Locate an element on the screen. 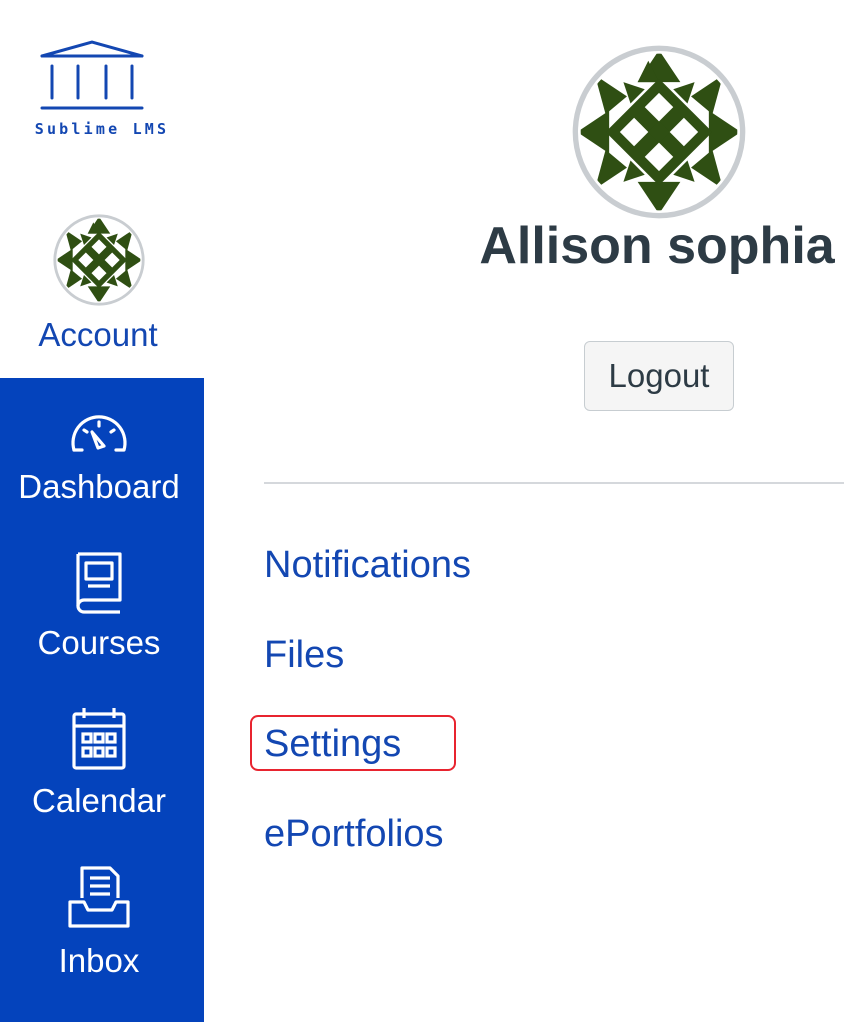 The width and height of the screenshot is (844, 1022). sidebar-item-label: Calendar is located at coordinates (99, 800).